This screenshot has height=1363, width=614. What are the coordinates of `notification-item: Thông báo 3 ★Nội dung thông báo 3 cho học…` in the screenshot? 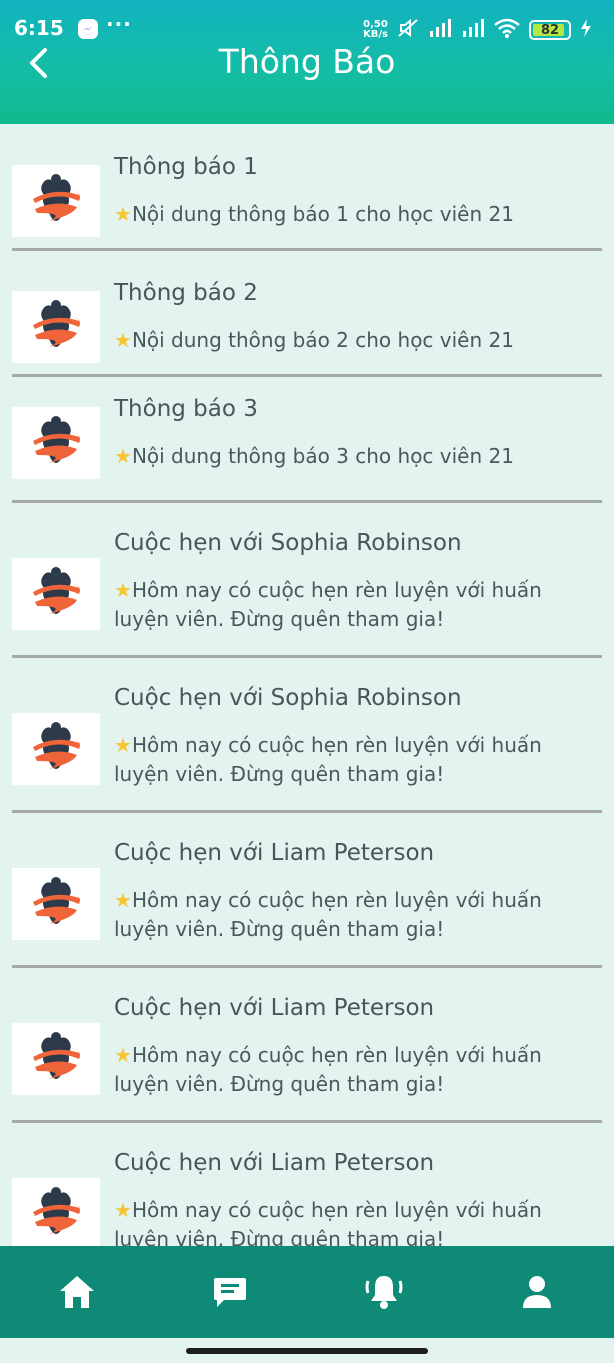 It's located at (307, 439).